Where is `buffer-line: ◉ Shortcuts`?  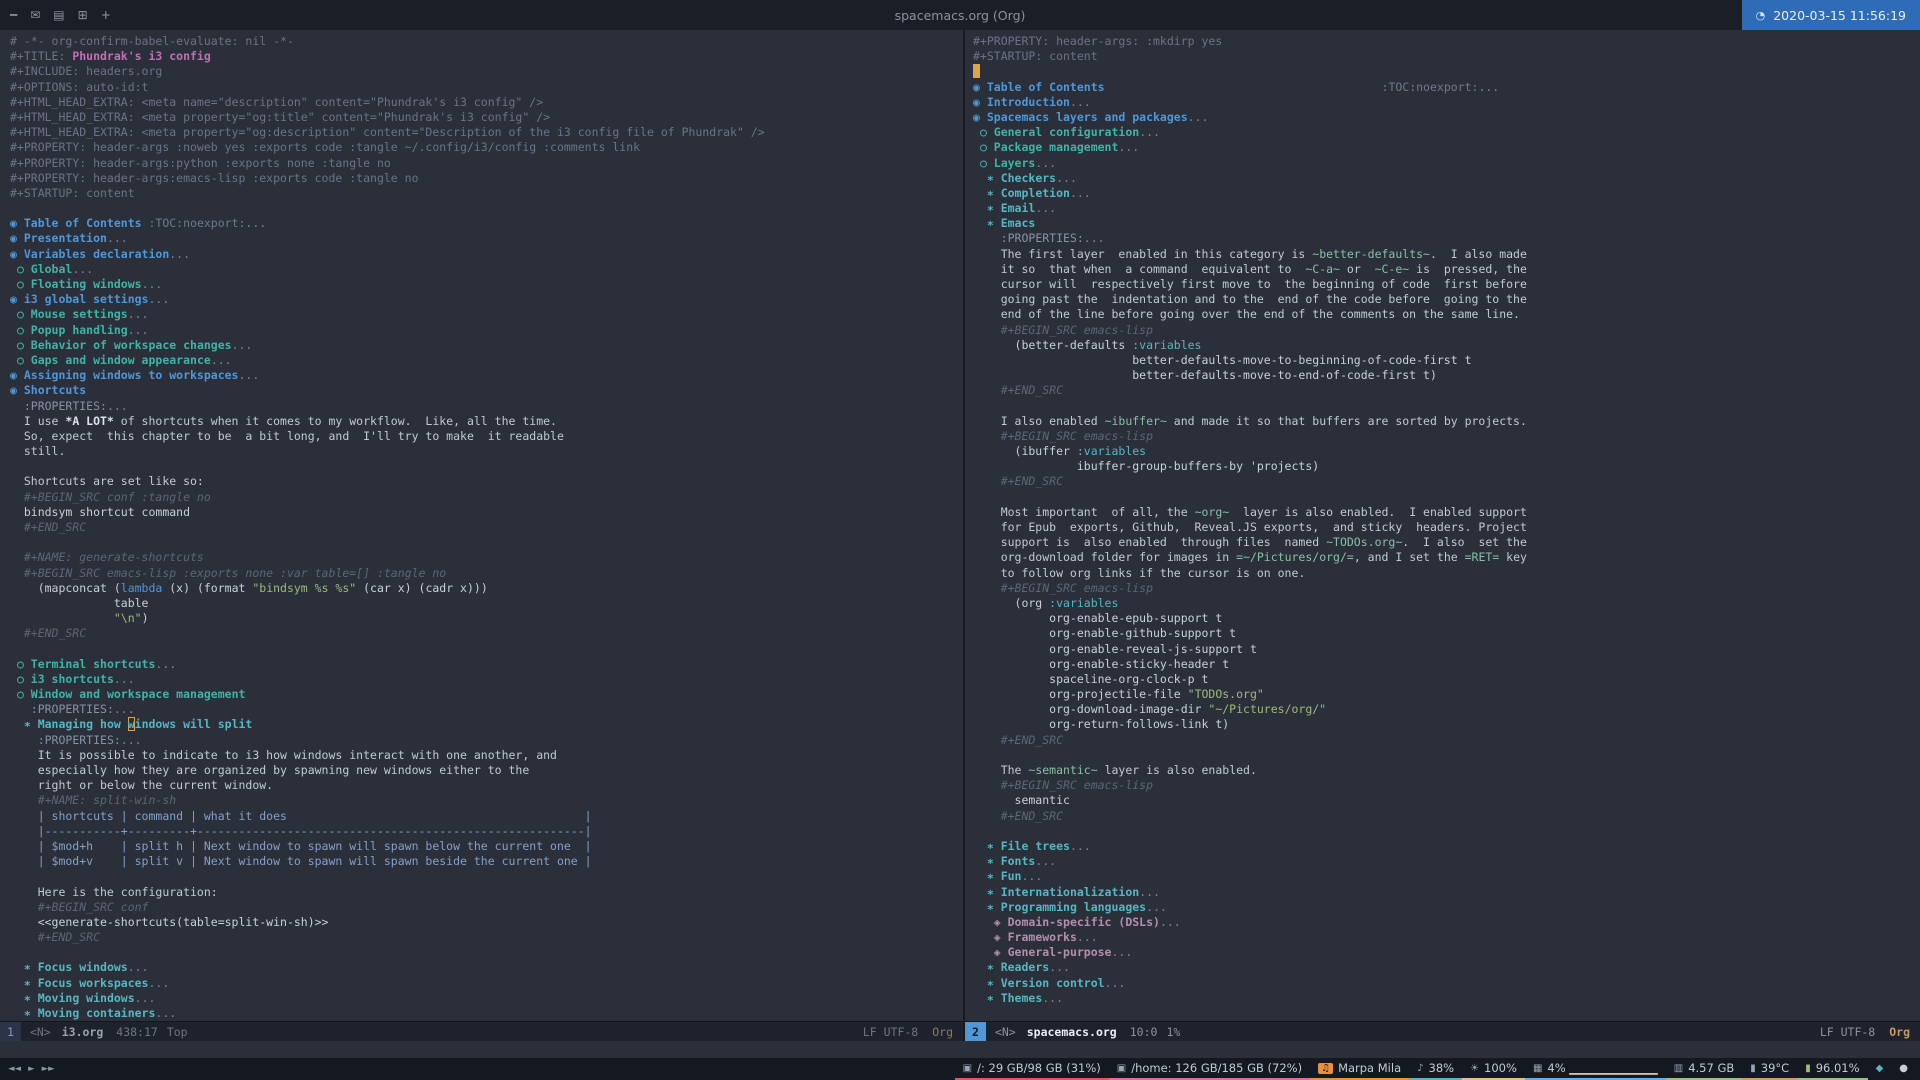
buffer-line: ◉ Shortcuts is located at coordinates (486, 390).